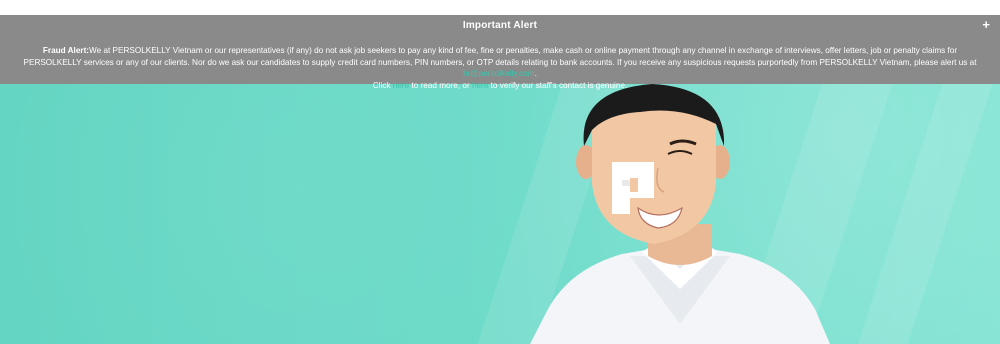  Describe the element at coordinates (480, 85) in the screenshot. I see `verify-staff-link: here` at that location.